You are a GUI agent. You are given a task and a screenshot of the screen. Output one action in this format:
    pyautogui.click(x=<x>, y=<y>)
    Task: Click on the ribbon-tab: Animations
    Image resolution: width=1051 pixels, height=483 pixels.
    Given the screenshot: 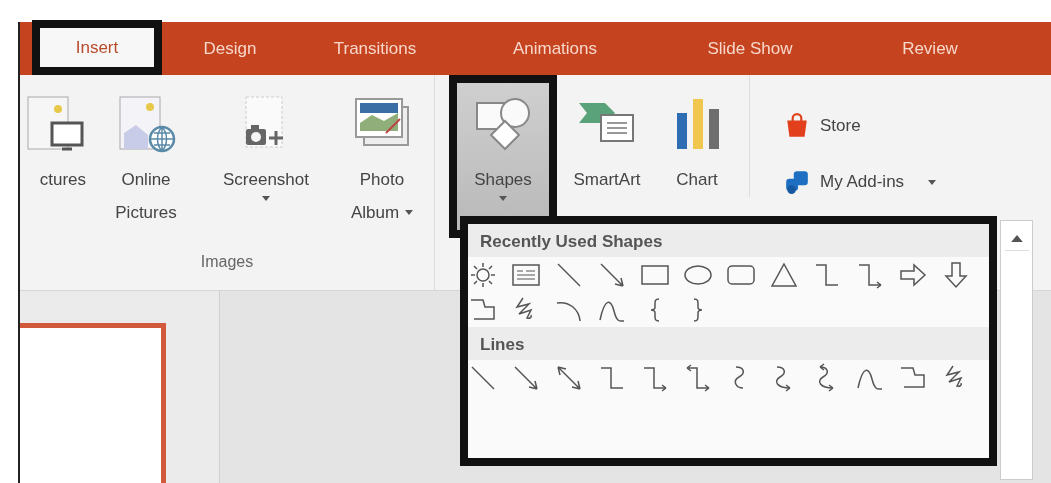 What is the action you would take?
    pyautogui.click(x=555, y=48)
    